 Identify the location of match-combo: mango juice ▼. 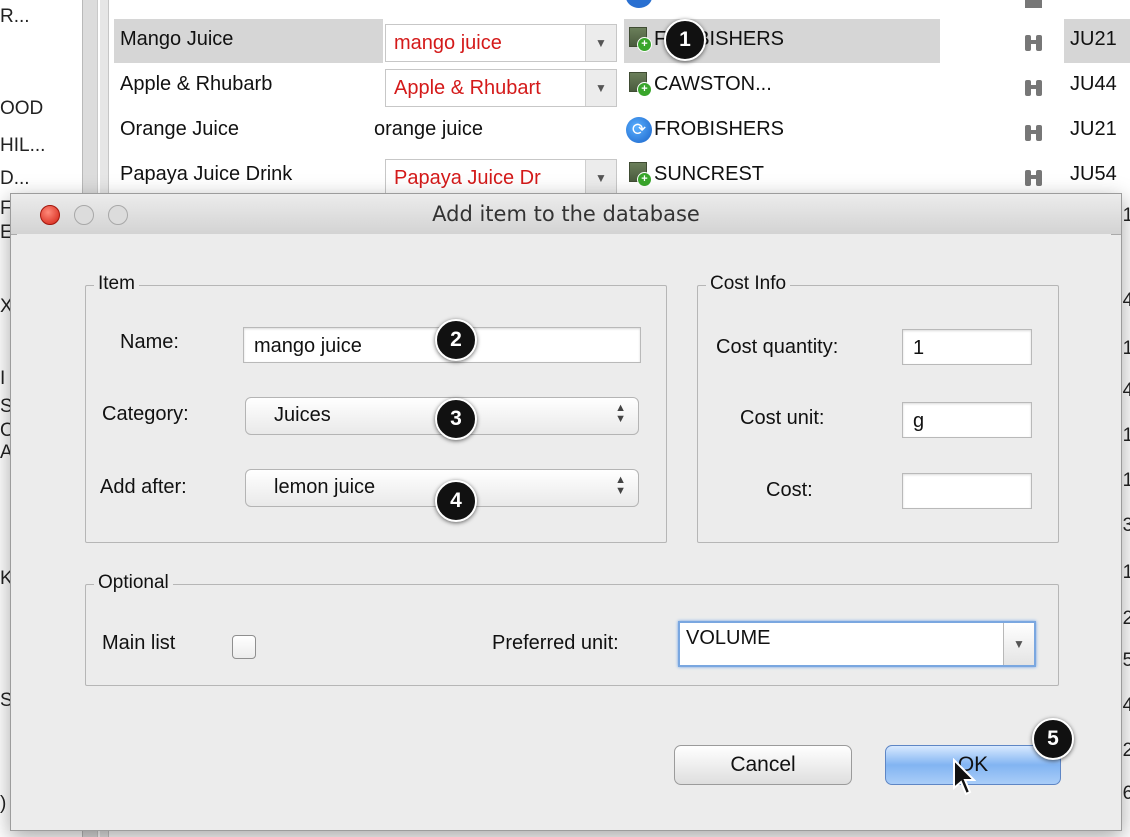
(501, 43).